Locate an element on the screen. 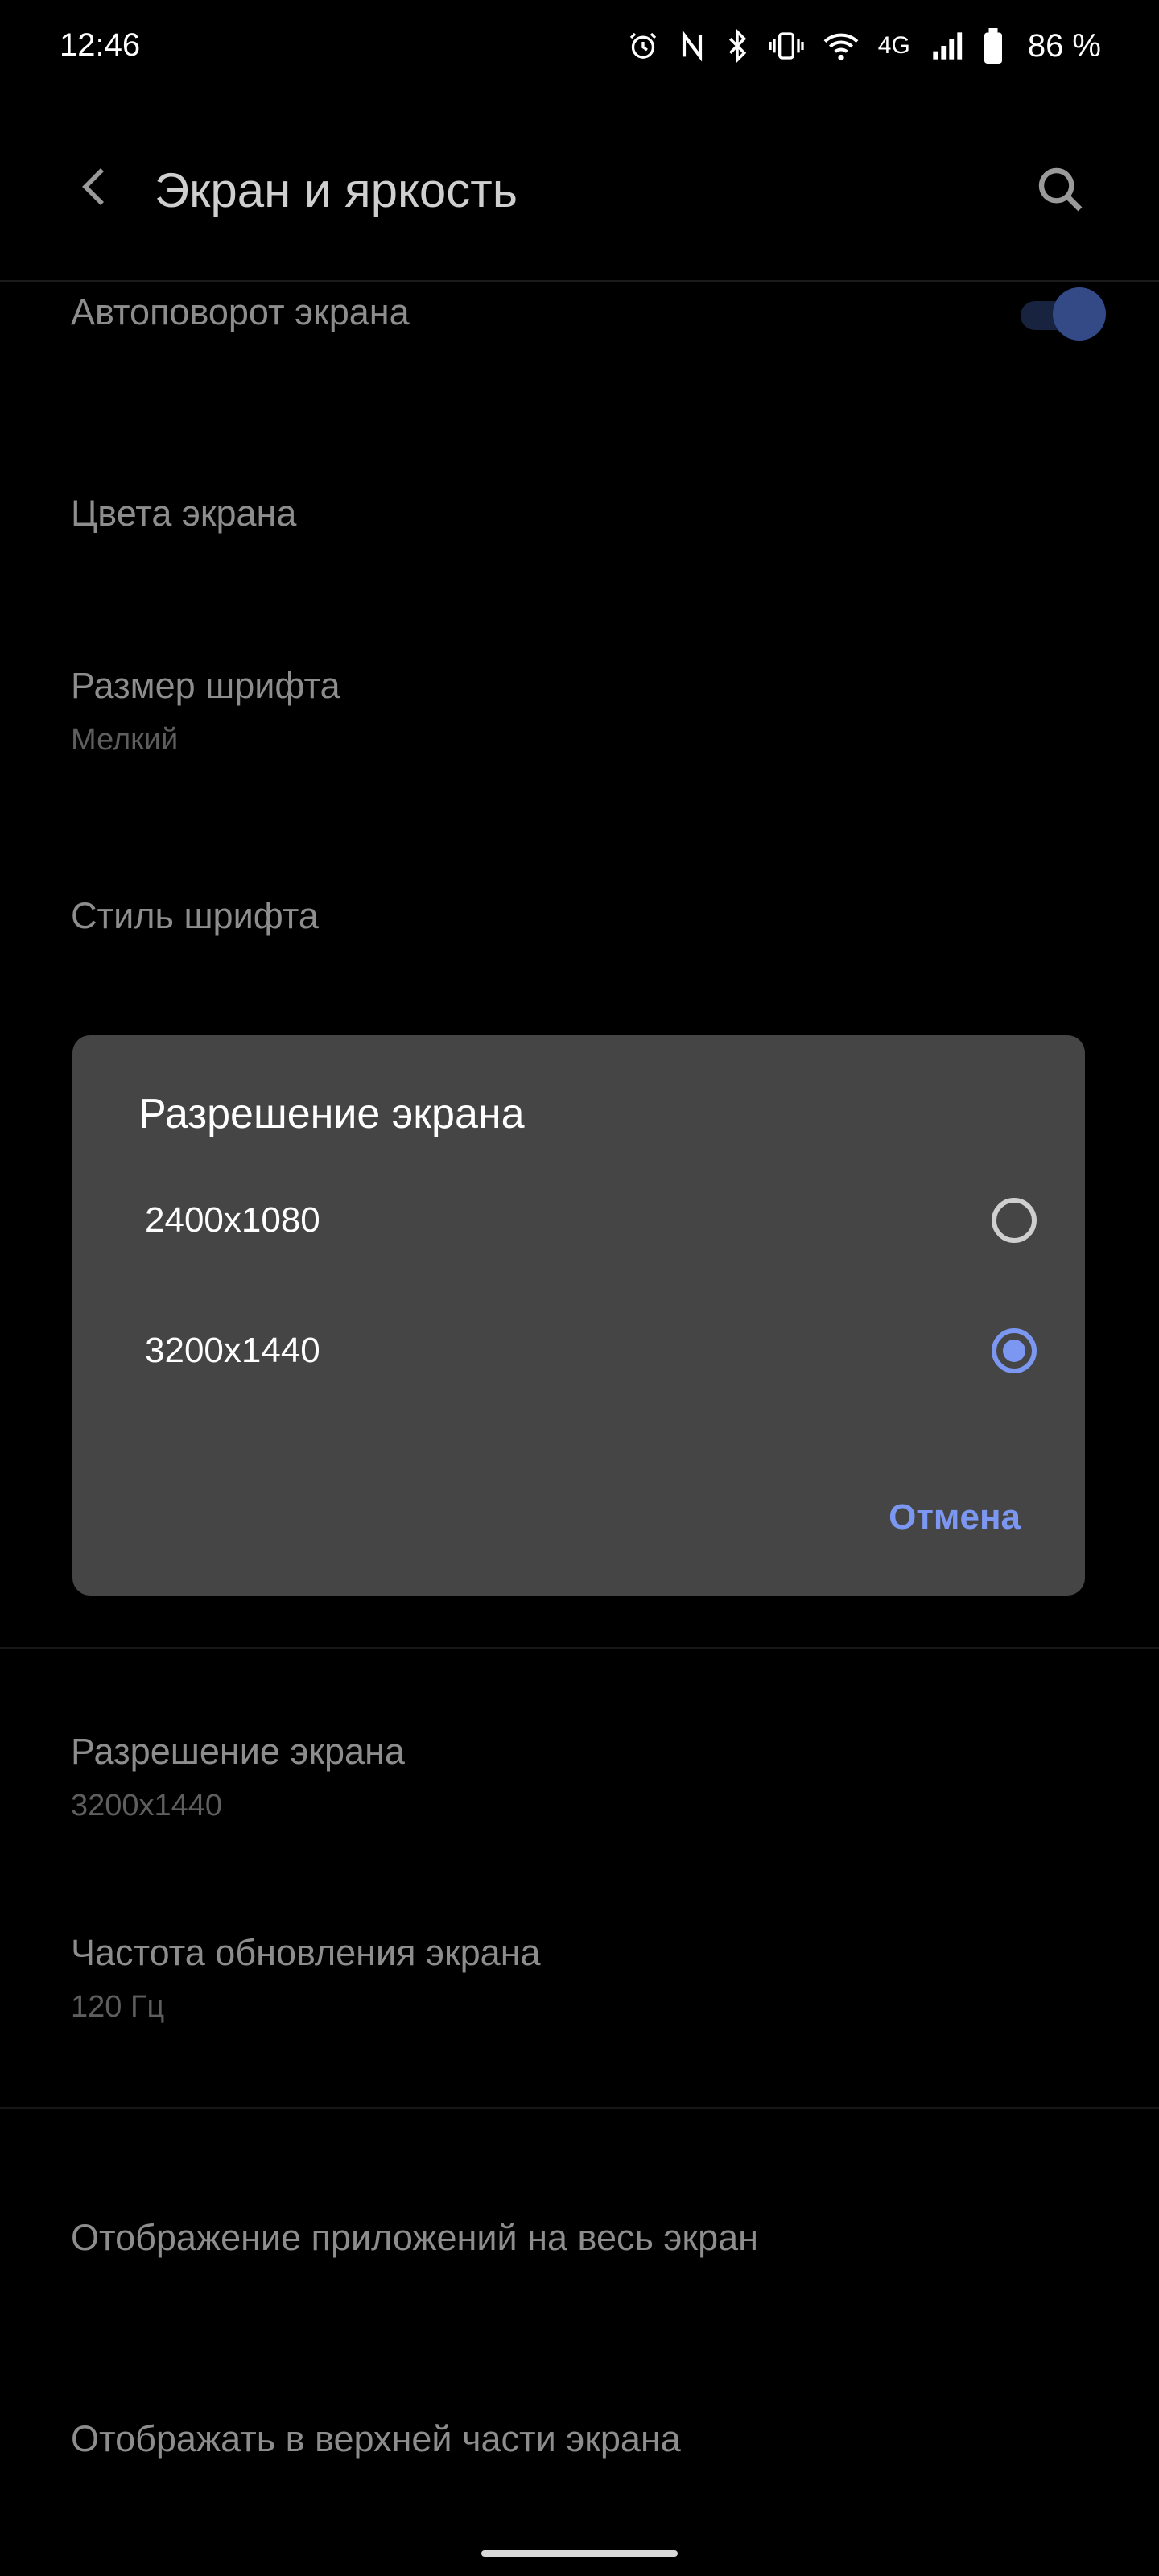 Image resolution: width=1159 pixels, height=2576 pixels. wifi-icon is located at coordinates (841, 46).